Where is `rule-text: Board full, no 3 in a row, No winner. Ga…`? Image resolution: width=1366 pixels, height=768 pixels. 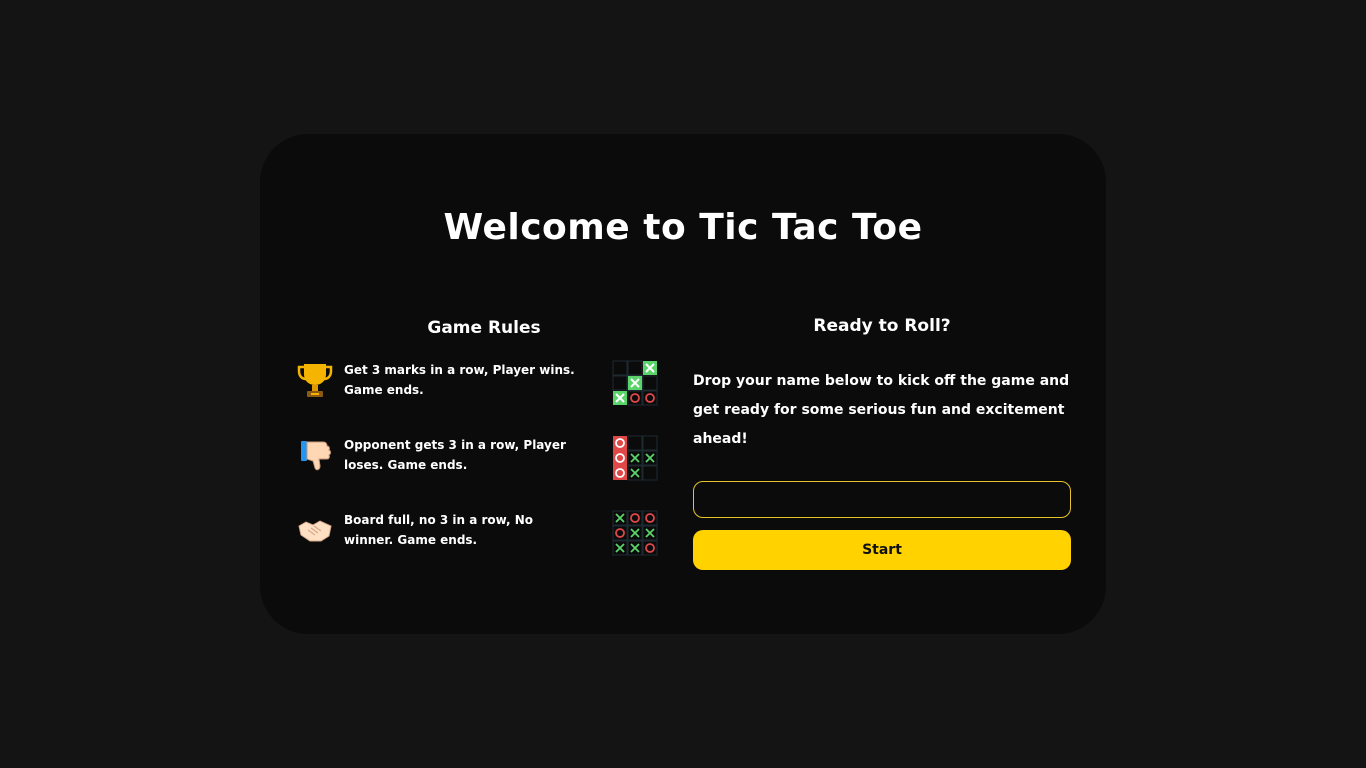
rule-text: Board full, no 3 in a row, No winner. Ga… is located at coordinates (439, 530).